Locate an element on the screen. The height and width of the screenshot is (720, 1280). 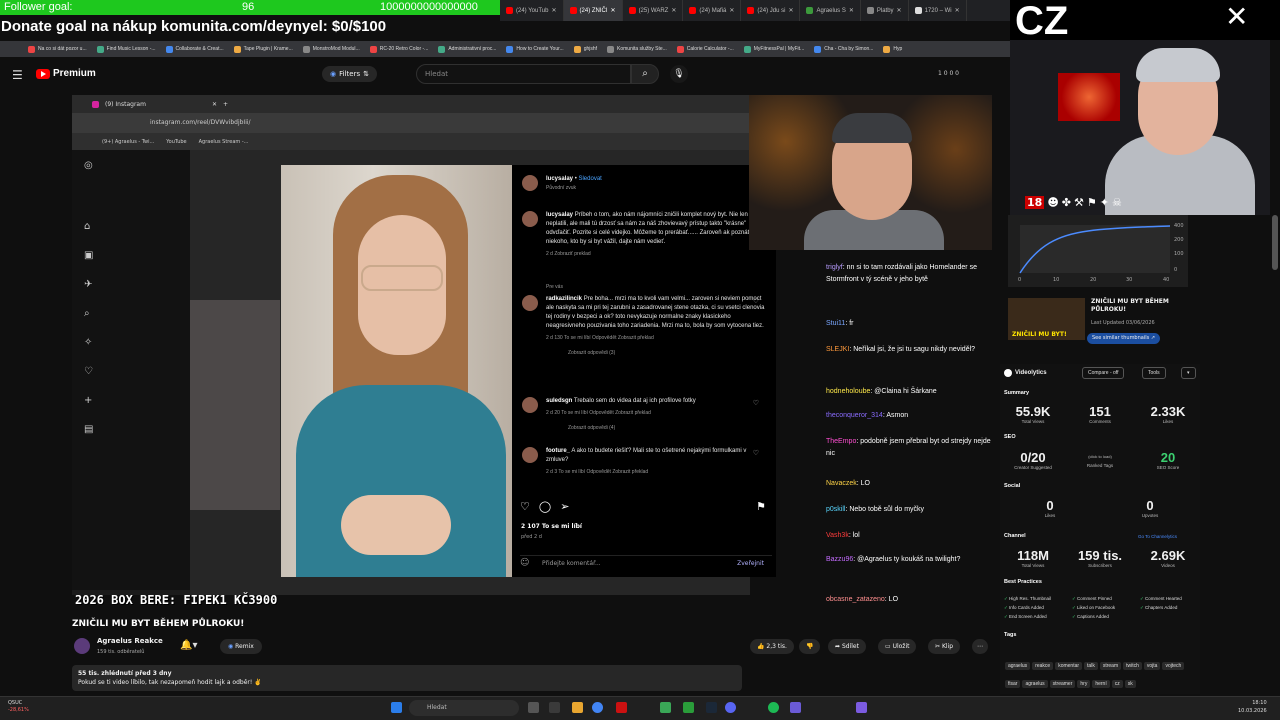
channel-name: Agraelus Reakce is located at coordinates (130, 641).